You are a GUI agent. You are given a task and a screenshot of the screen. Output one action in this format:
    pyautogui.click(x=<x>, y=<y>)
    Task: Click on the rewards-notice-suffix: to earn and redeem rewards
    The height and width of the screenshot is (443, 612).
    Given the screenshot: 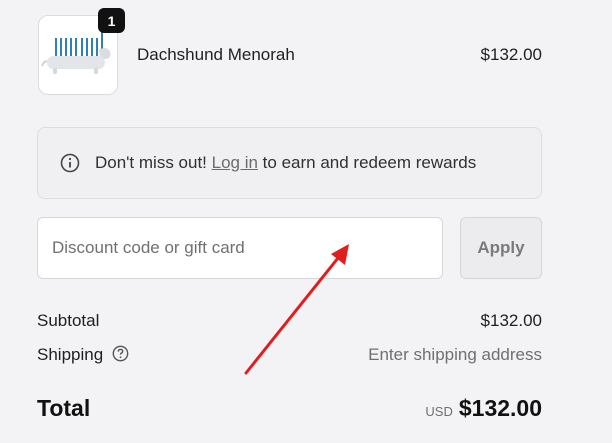 What is the action you would take?
    pyautogui.click(x=367, y=162)
    